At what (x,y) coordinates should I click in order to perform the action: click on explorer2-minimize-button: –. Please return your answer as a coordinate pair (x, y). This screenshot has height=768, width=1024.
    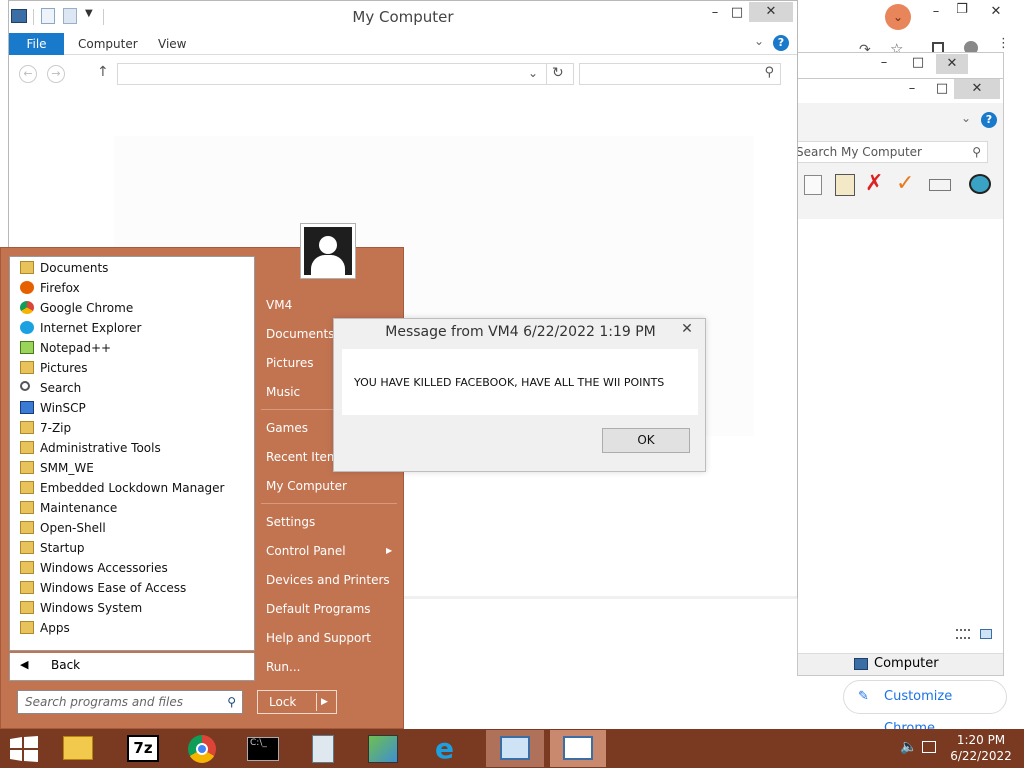
    Looking at the image, I should click on (884, 63).